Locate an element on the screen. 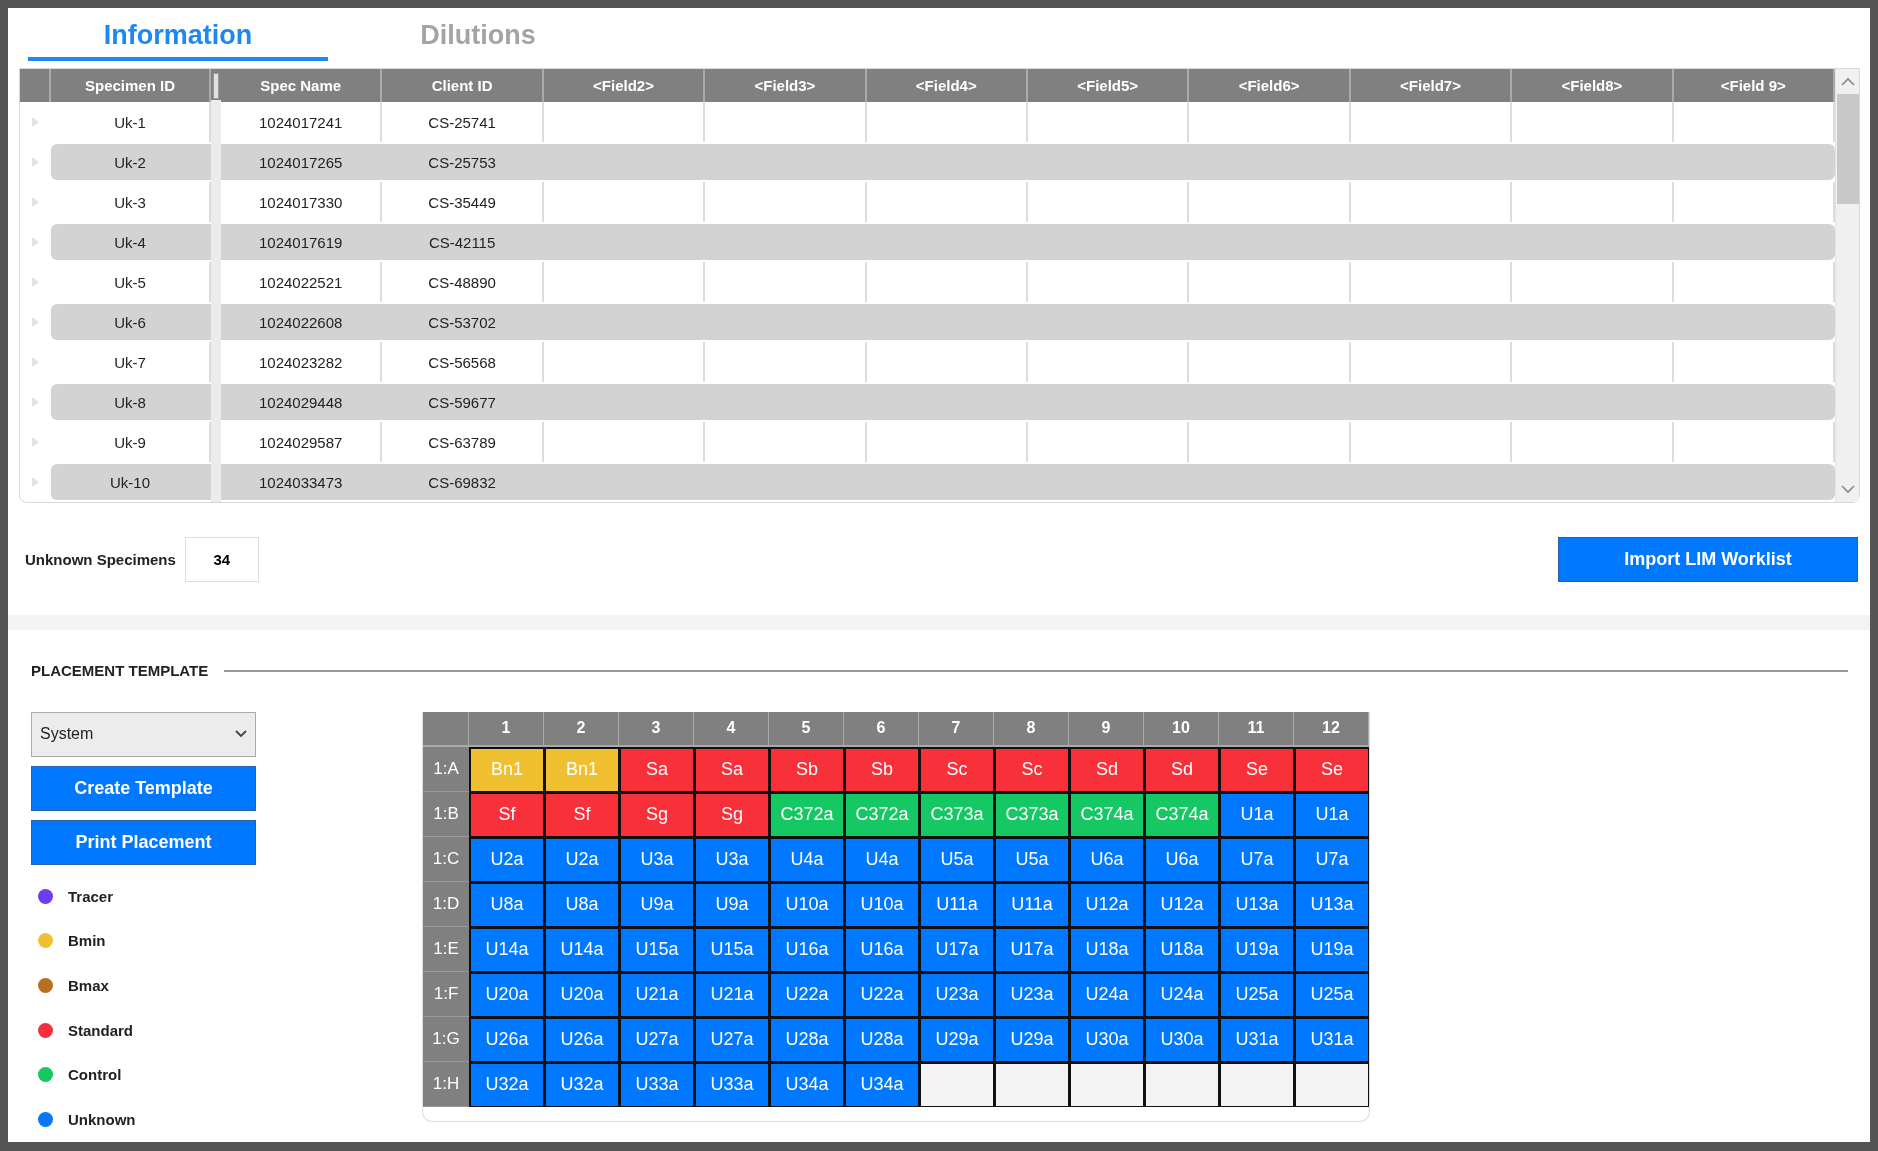 This screenshot has width=1878, height=1151. plate-well: U21a is located at coordinates (732, 994).